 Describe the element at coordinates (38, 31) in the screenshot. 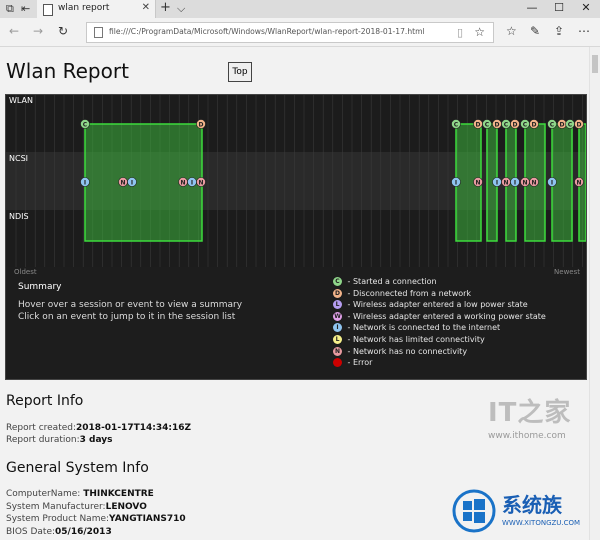

I see `forward-arrow-icon: →` at that location.